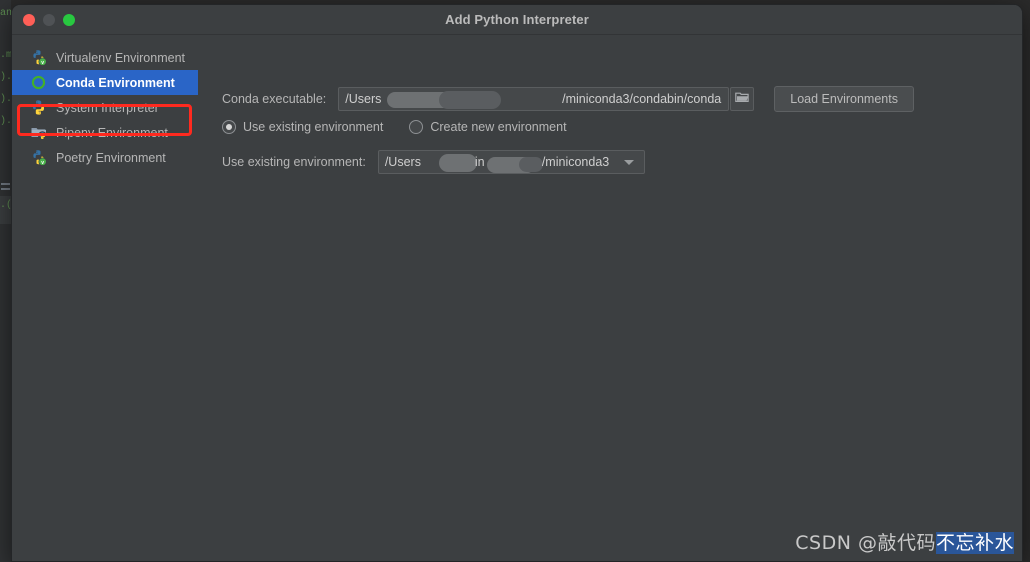 The image size is (1030, 562). Describe the element at coordinates (642, 99) in the screenshot. I see `conda-executable-value-suffix: /miniconda3/condabin/conda` at that location.